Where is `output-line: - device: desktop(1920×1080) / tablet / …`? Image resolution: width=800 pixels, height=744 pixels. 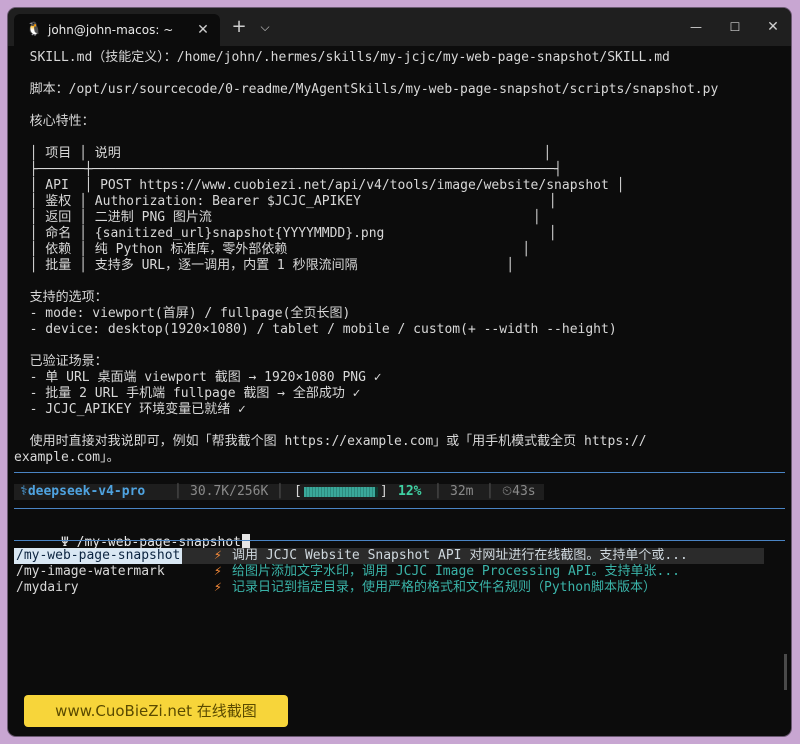 output-line: - device: desktop(1920×1080) / tablet / … is located at coordinates (315, 329).